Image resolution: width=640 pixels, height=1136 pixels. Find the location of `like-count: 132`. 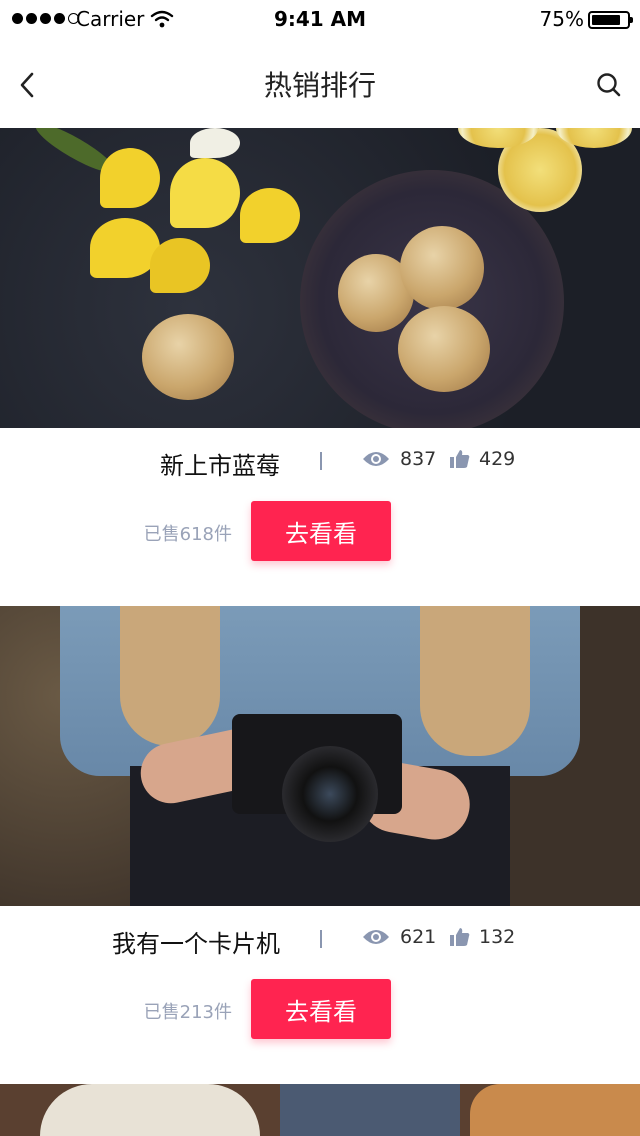

like-count: 132 is located at coordinates (482, 937).